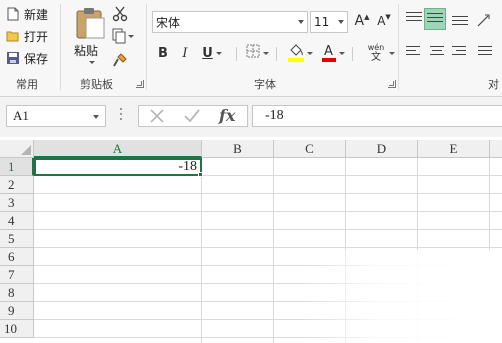 This screenshot has height=343, width=502. I want to click on align-middle-icon, so click(435, 20).